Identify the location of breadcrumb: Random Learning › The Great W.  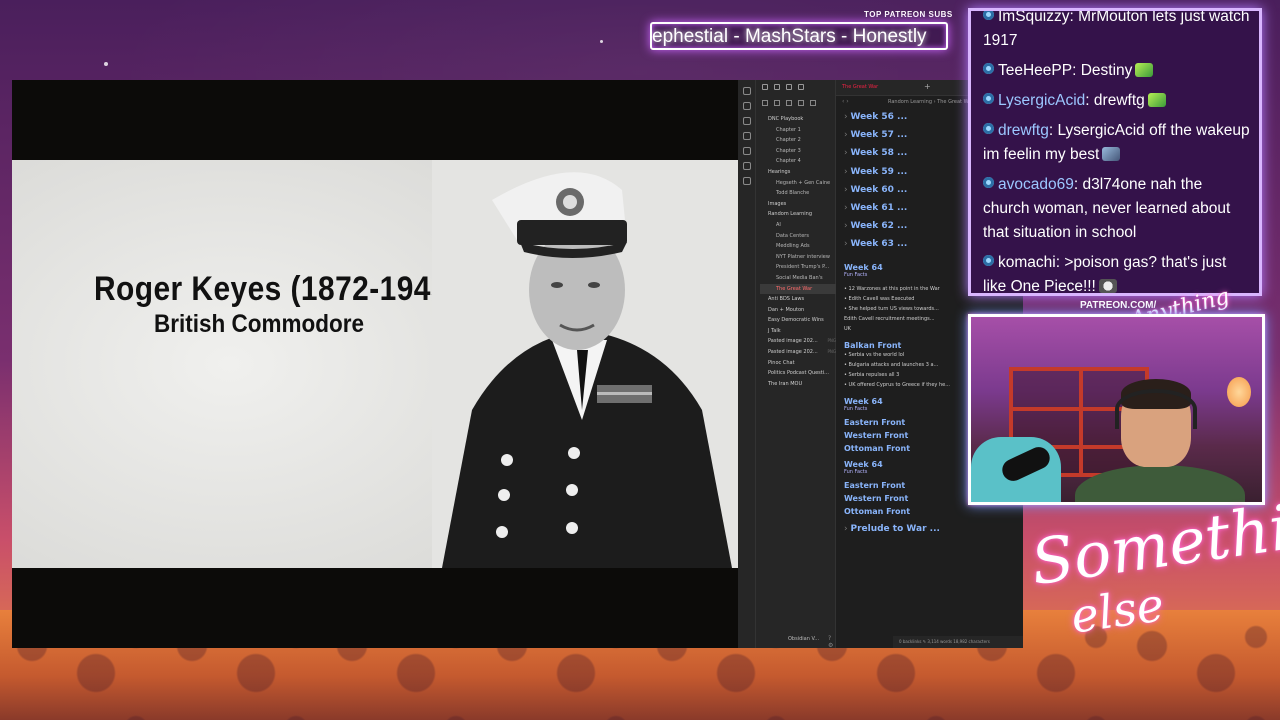
(928, 102).